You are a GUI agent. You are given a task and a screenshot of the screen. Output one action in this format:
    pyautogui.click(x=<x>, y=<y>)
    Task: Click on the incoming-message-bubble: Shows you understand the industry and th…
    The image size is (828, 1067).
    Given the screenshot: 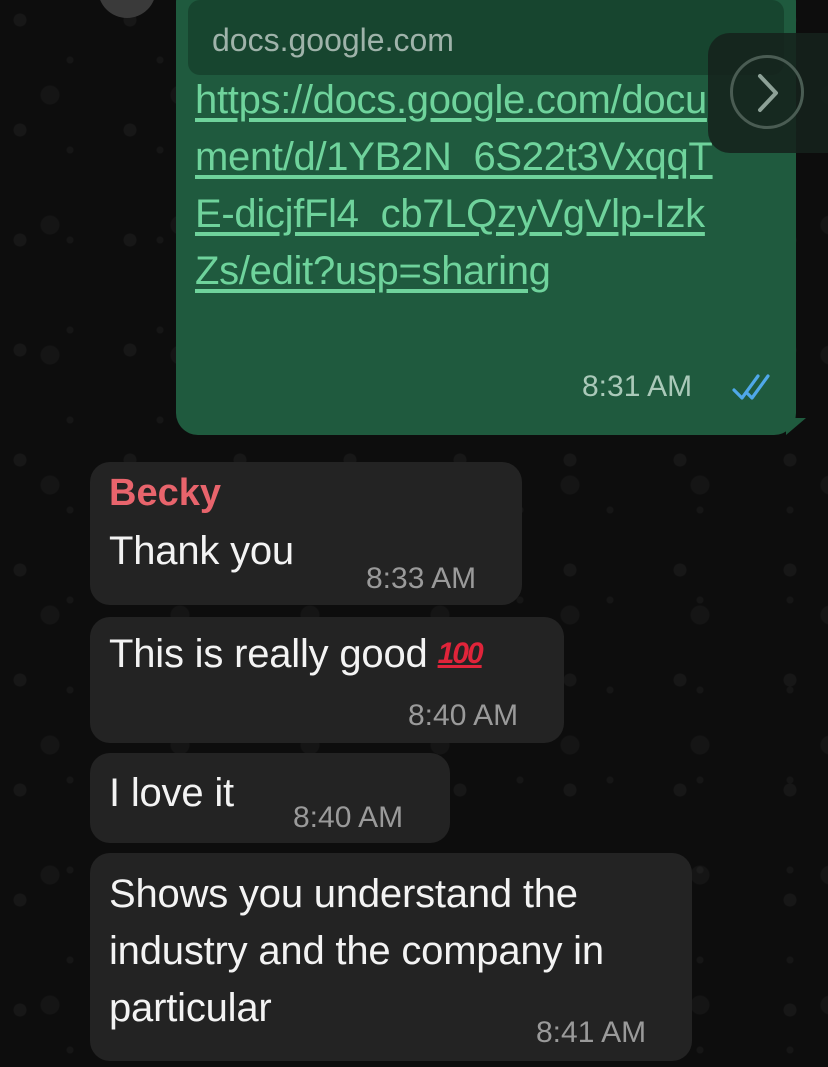 What is the action you would take?
    pyautogui.click(x=391, y=957)
    